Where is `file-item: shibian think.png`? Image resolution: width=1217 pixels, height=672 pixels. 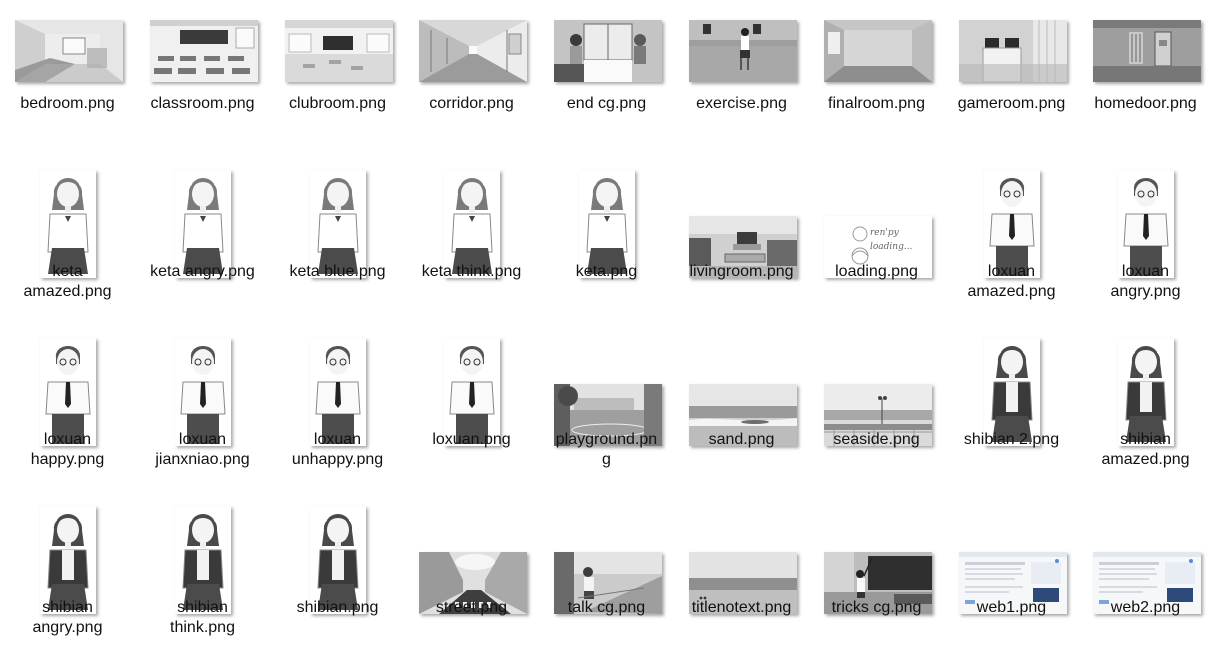 file-item: shibian think.png is located at coordinates (202, 588).